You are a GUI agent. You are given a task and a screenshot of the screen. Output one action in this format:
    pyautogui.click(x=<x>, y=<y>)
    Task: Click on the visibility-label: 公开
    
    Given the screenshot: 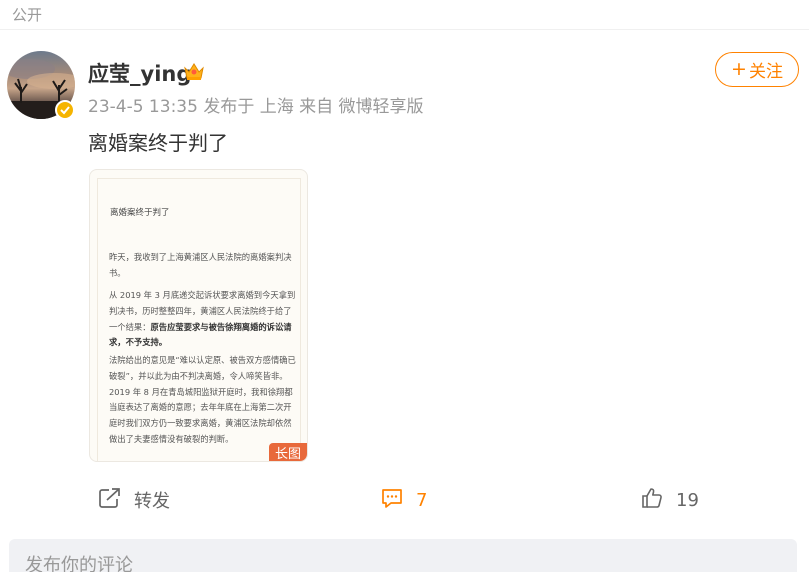 What is the action you would take?
    pyautogui.click(x=27, y=15)
    